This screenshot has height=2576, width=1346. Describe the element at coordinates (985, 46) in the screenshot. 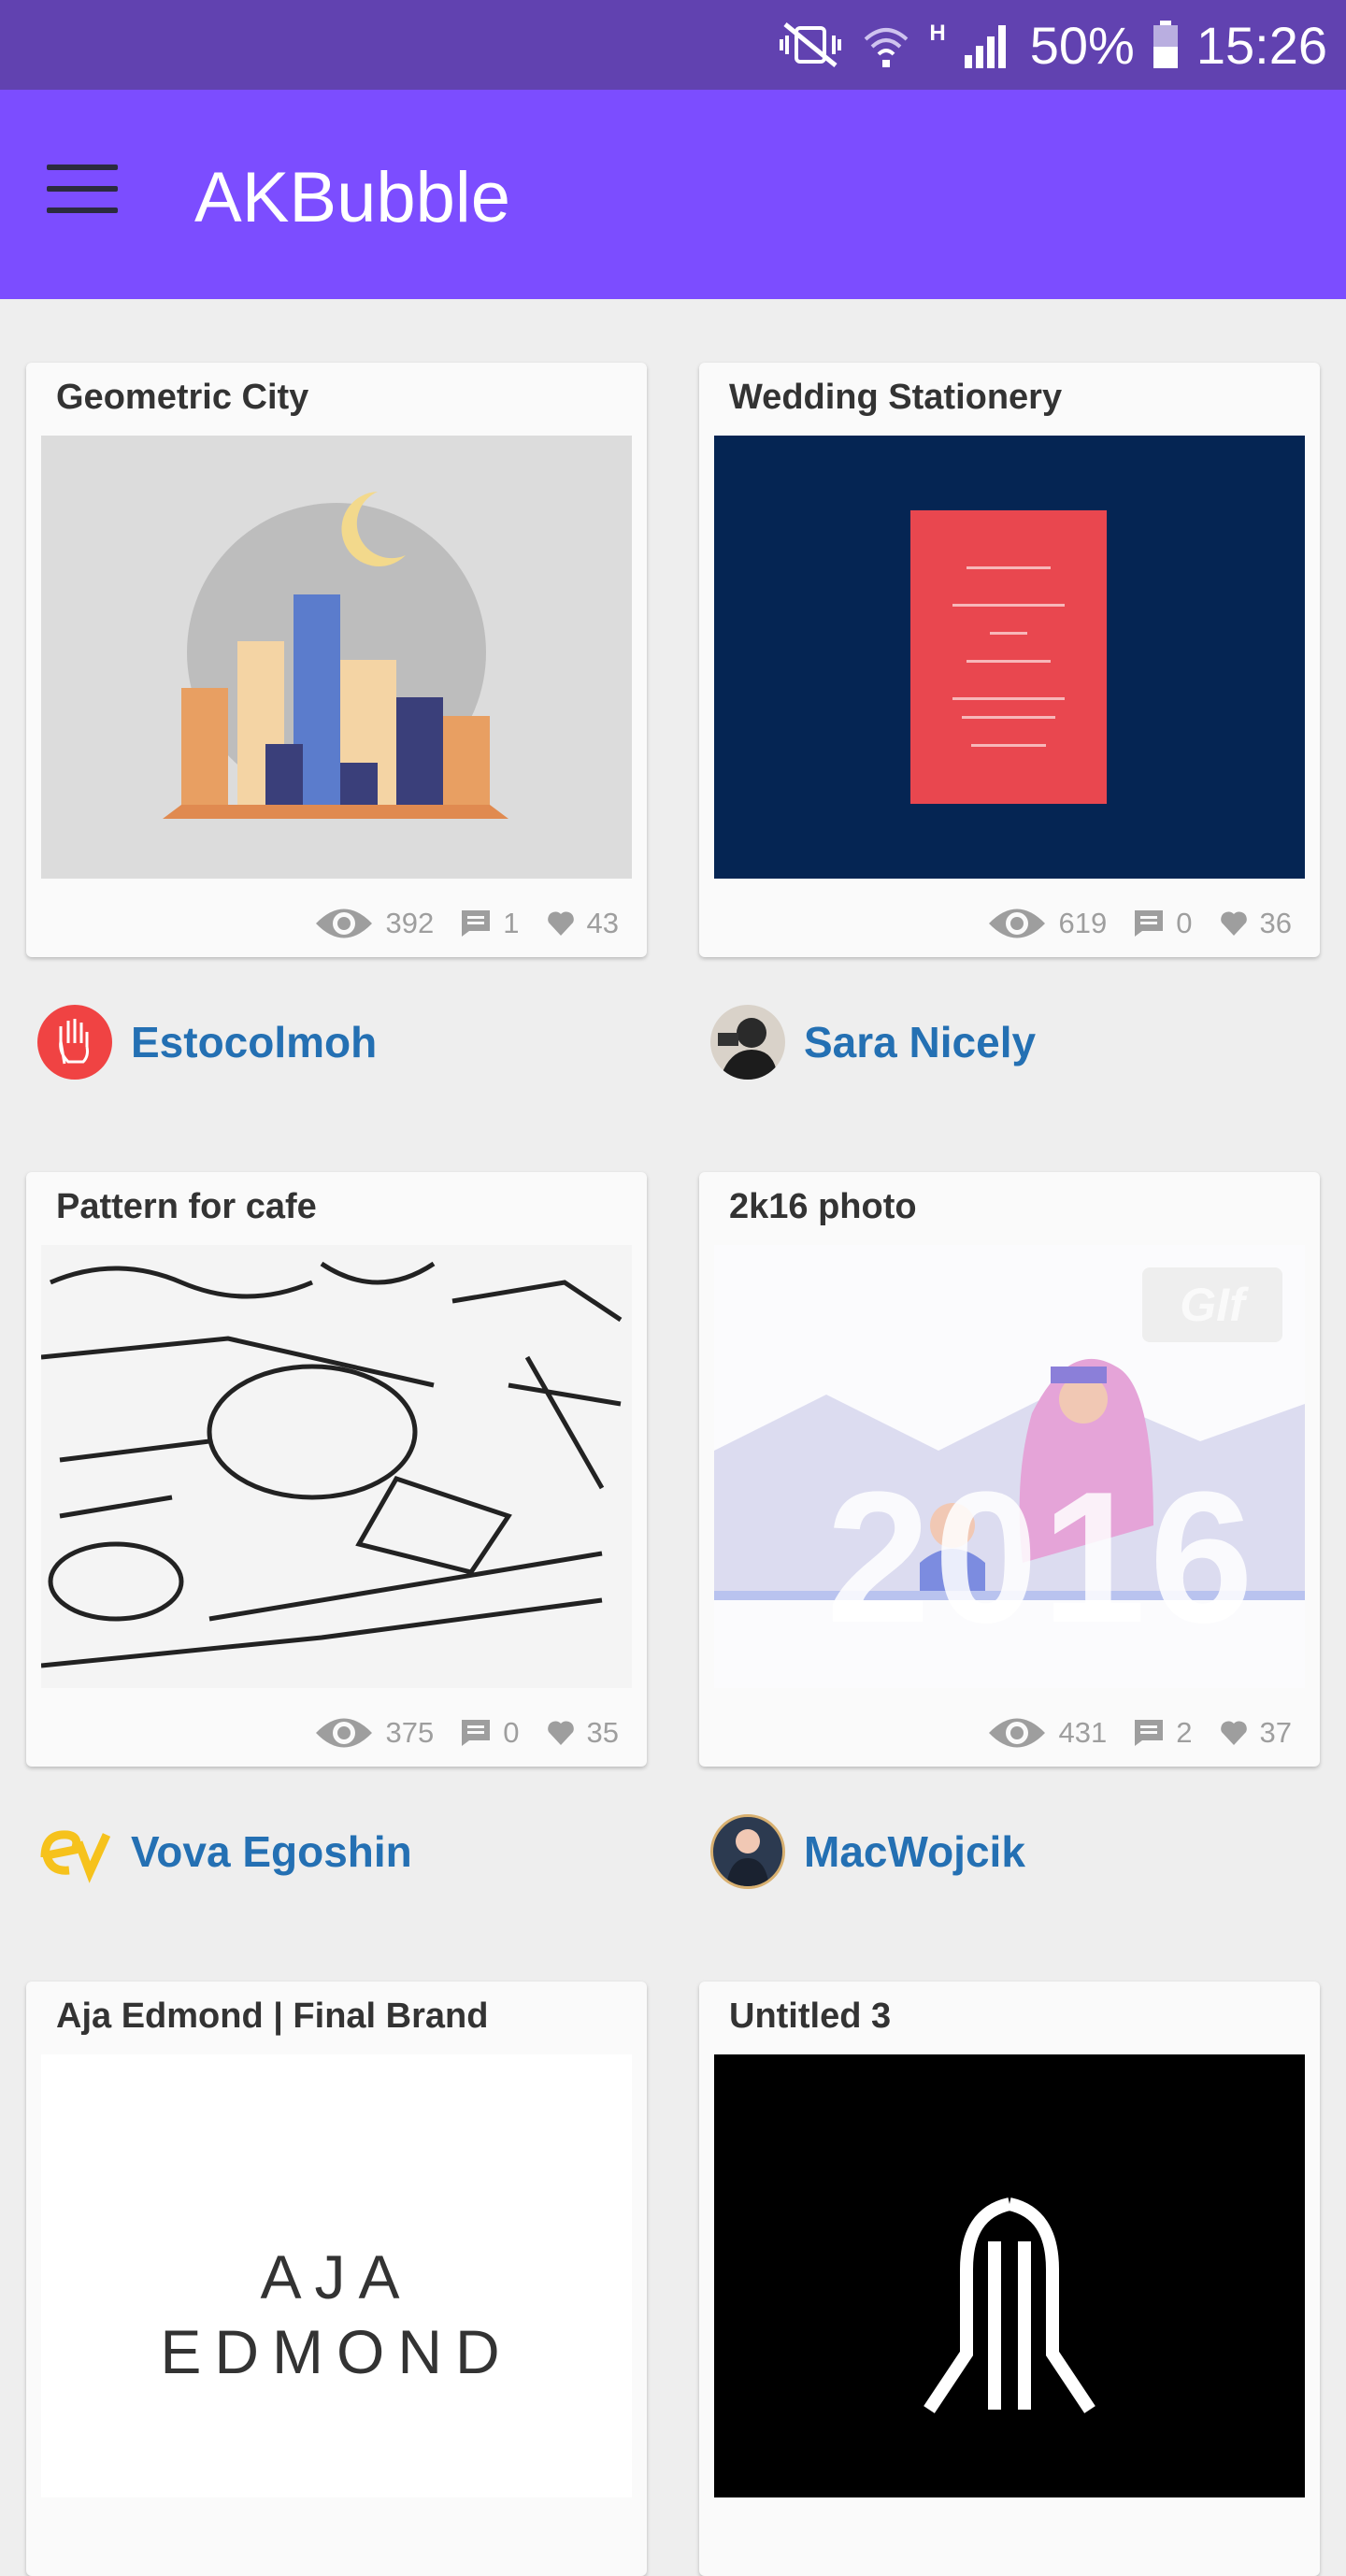

I see `signal-icon` at that location.